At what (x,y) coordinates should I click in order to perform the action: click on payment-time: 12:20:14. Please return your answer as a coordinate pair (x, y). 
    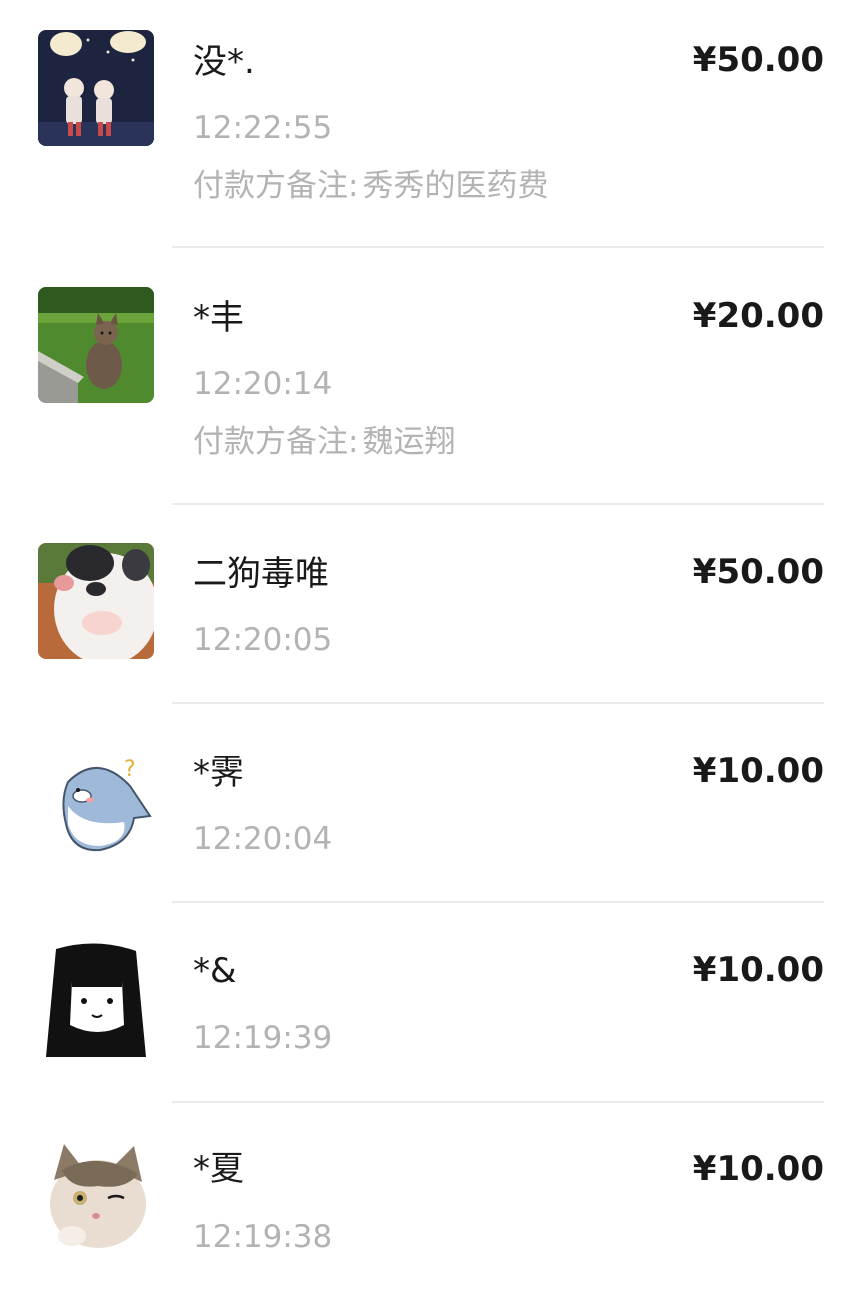
    Looking at the image, I should click on (263, 384).